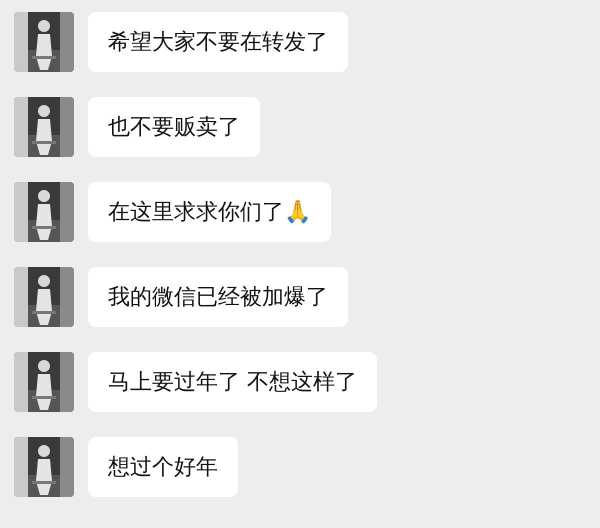  I want to click on message-text: 我的微信已经被加爆了, so click(218, 298).